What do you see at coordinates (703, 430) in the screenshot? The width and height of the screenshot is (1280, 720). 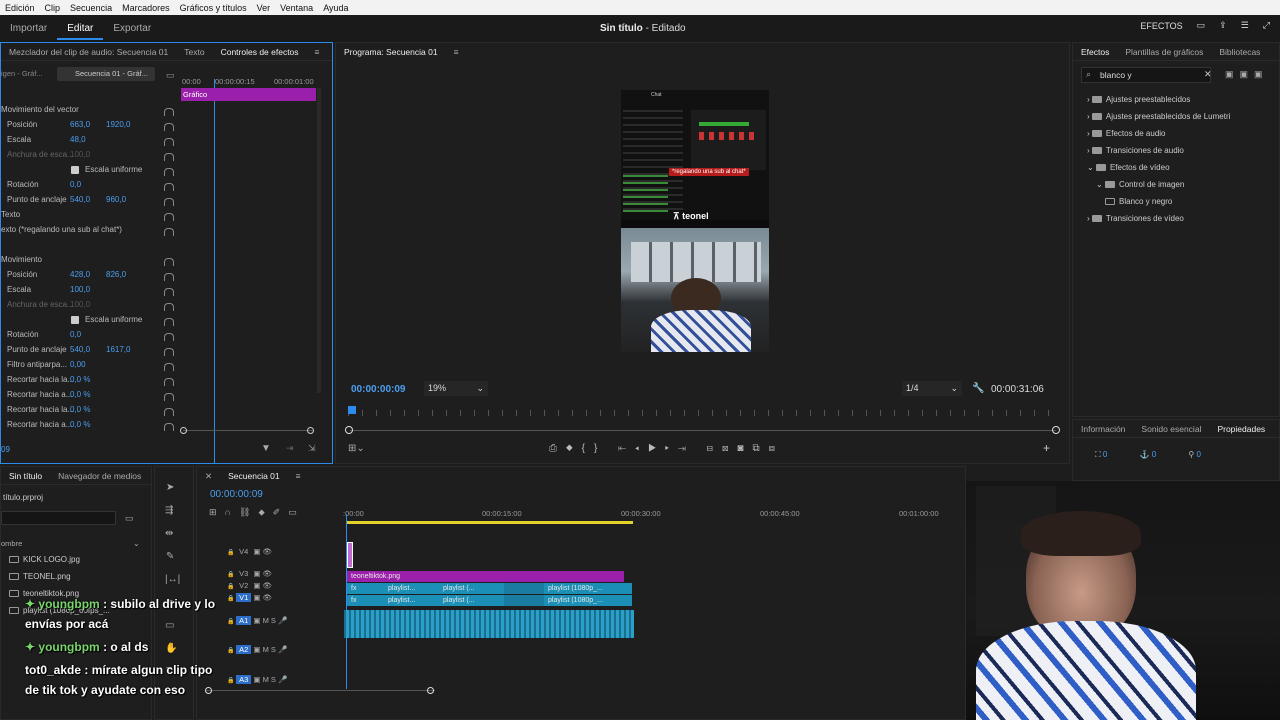 I see `program-scroll` at bounding box center [703, 430].